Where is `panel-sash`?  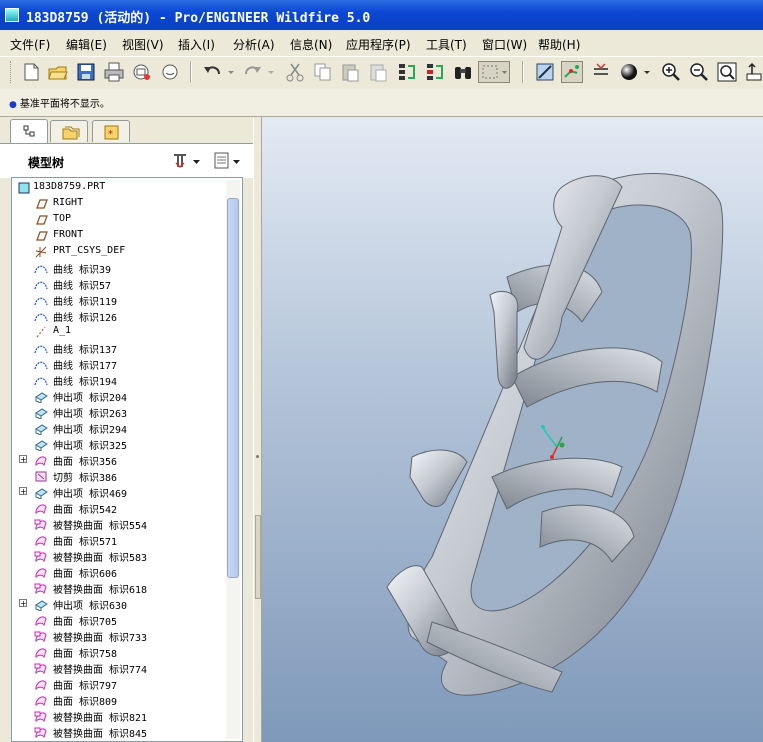 panel-sash is located at coordinates (257, 429).